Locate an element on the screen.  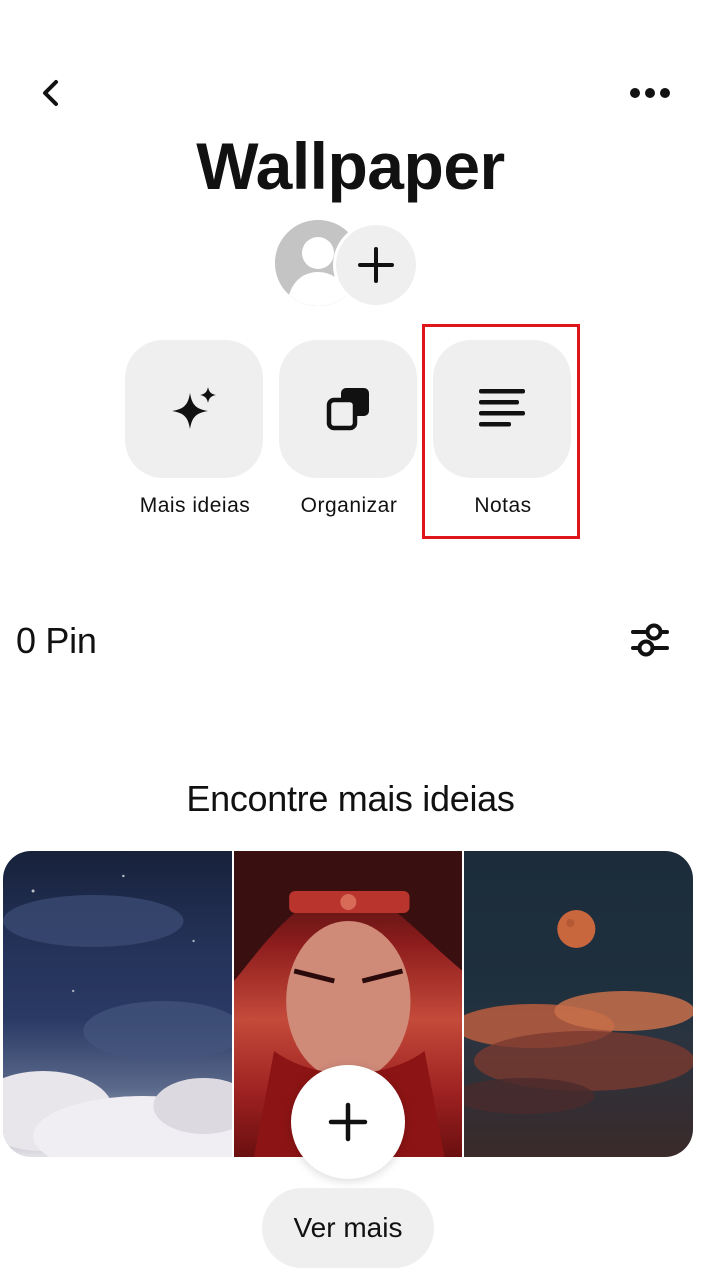
see-more-label: Ver mais is located at coordinates (348, 1227).